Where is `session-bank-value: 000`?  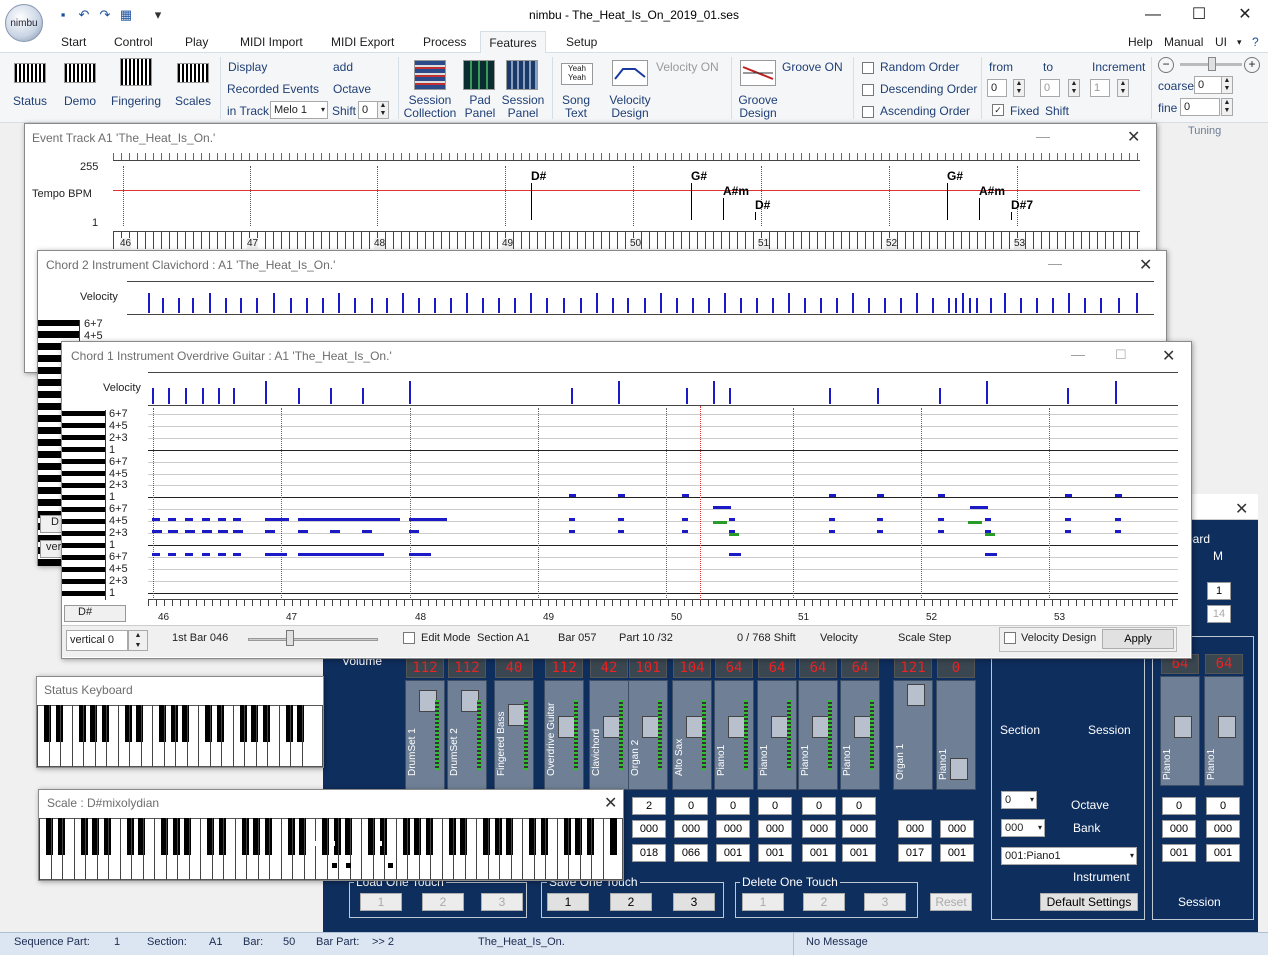
session-bank-value: 000 is located at coordinates (1223, 829).